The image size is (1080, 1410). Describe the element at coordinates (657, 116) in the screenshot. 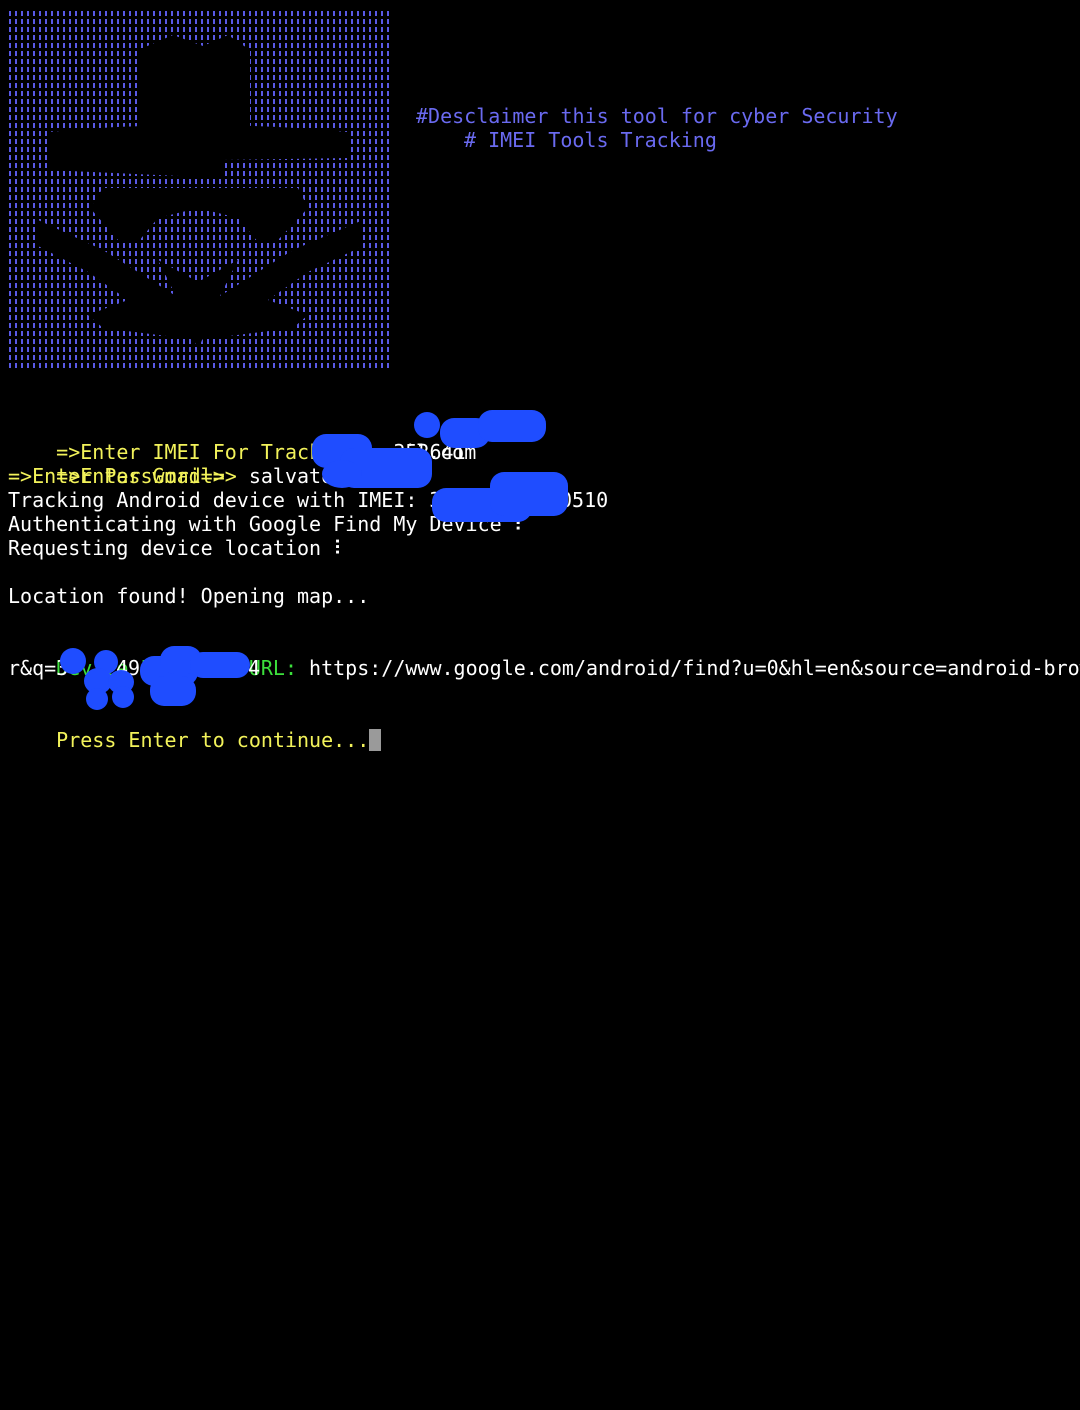

I see `disclaimer-text: #Desclaimer this tool for cyber Security` at that location.